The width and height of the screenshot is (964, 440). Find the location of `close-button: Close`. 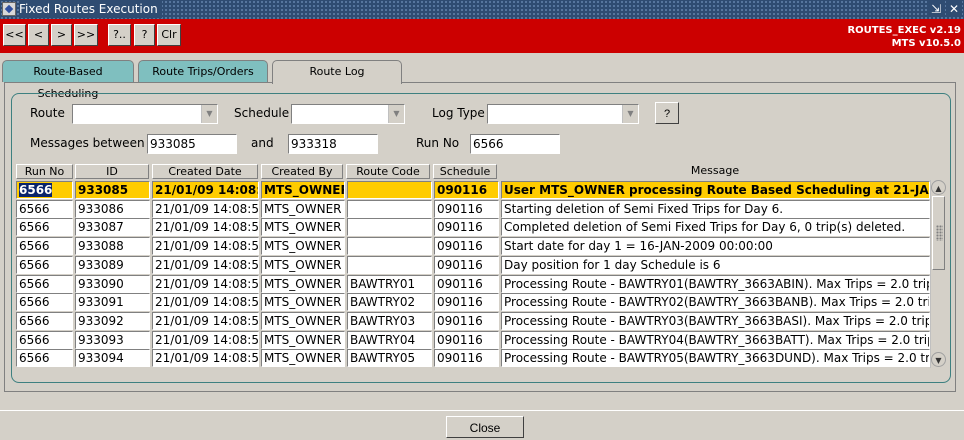

close-button: Close is located at coordinates (485, 427).